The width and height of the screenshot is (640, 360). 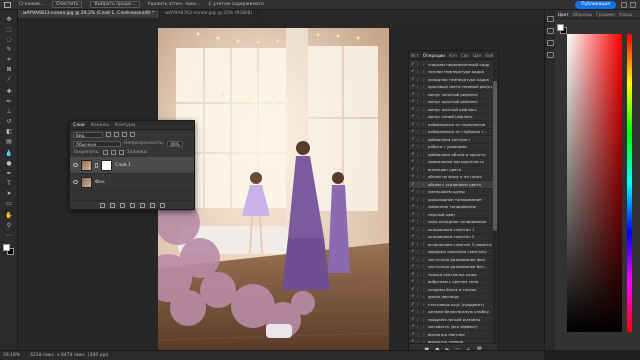 I want to click on tab-libraries: Биб, so click(x=489, y=55).